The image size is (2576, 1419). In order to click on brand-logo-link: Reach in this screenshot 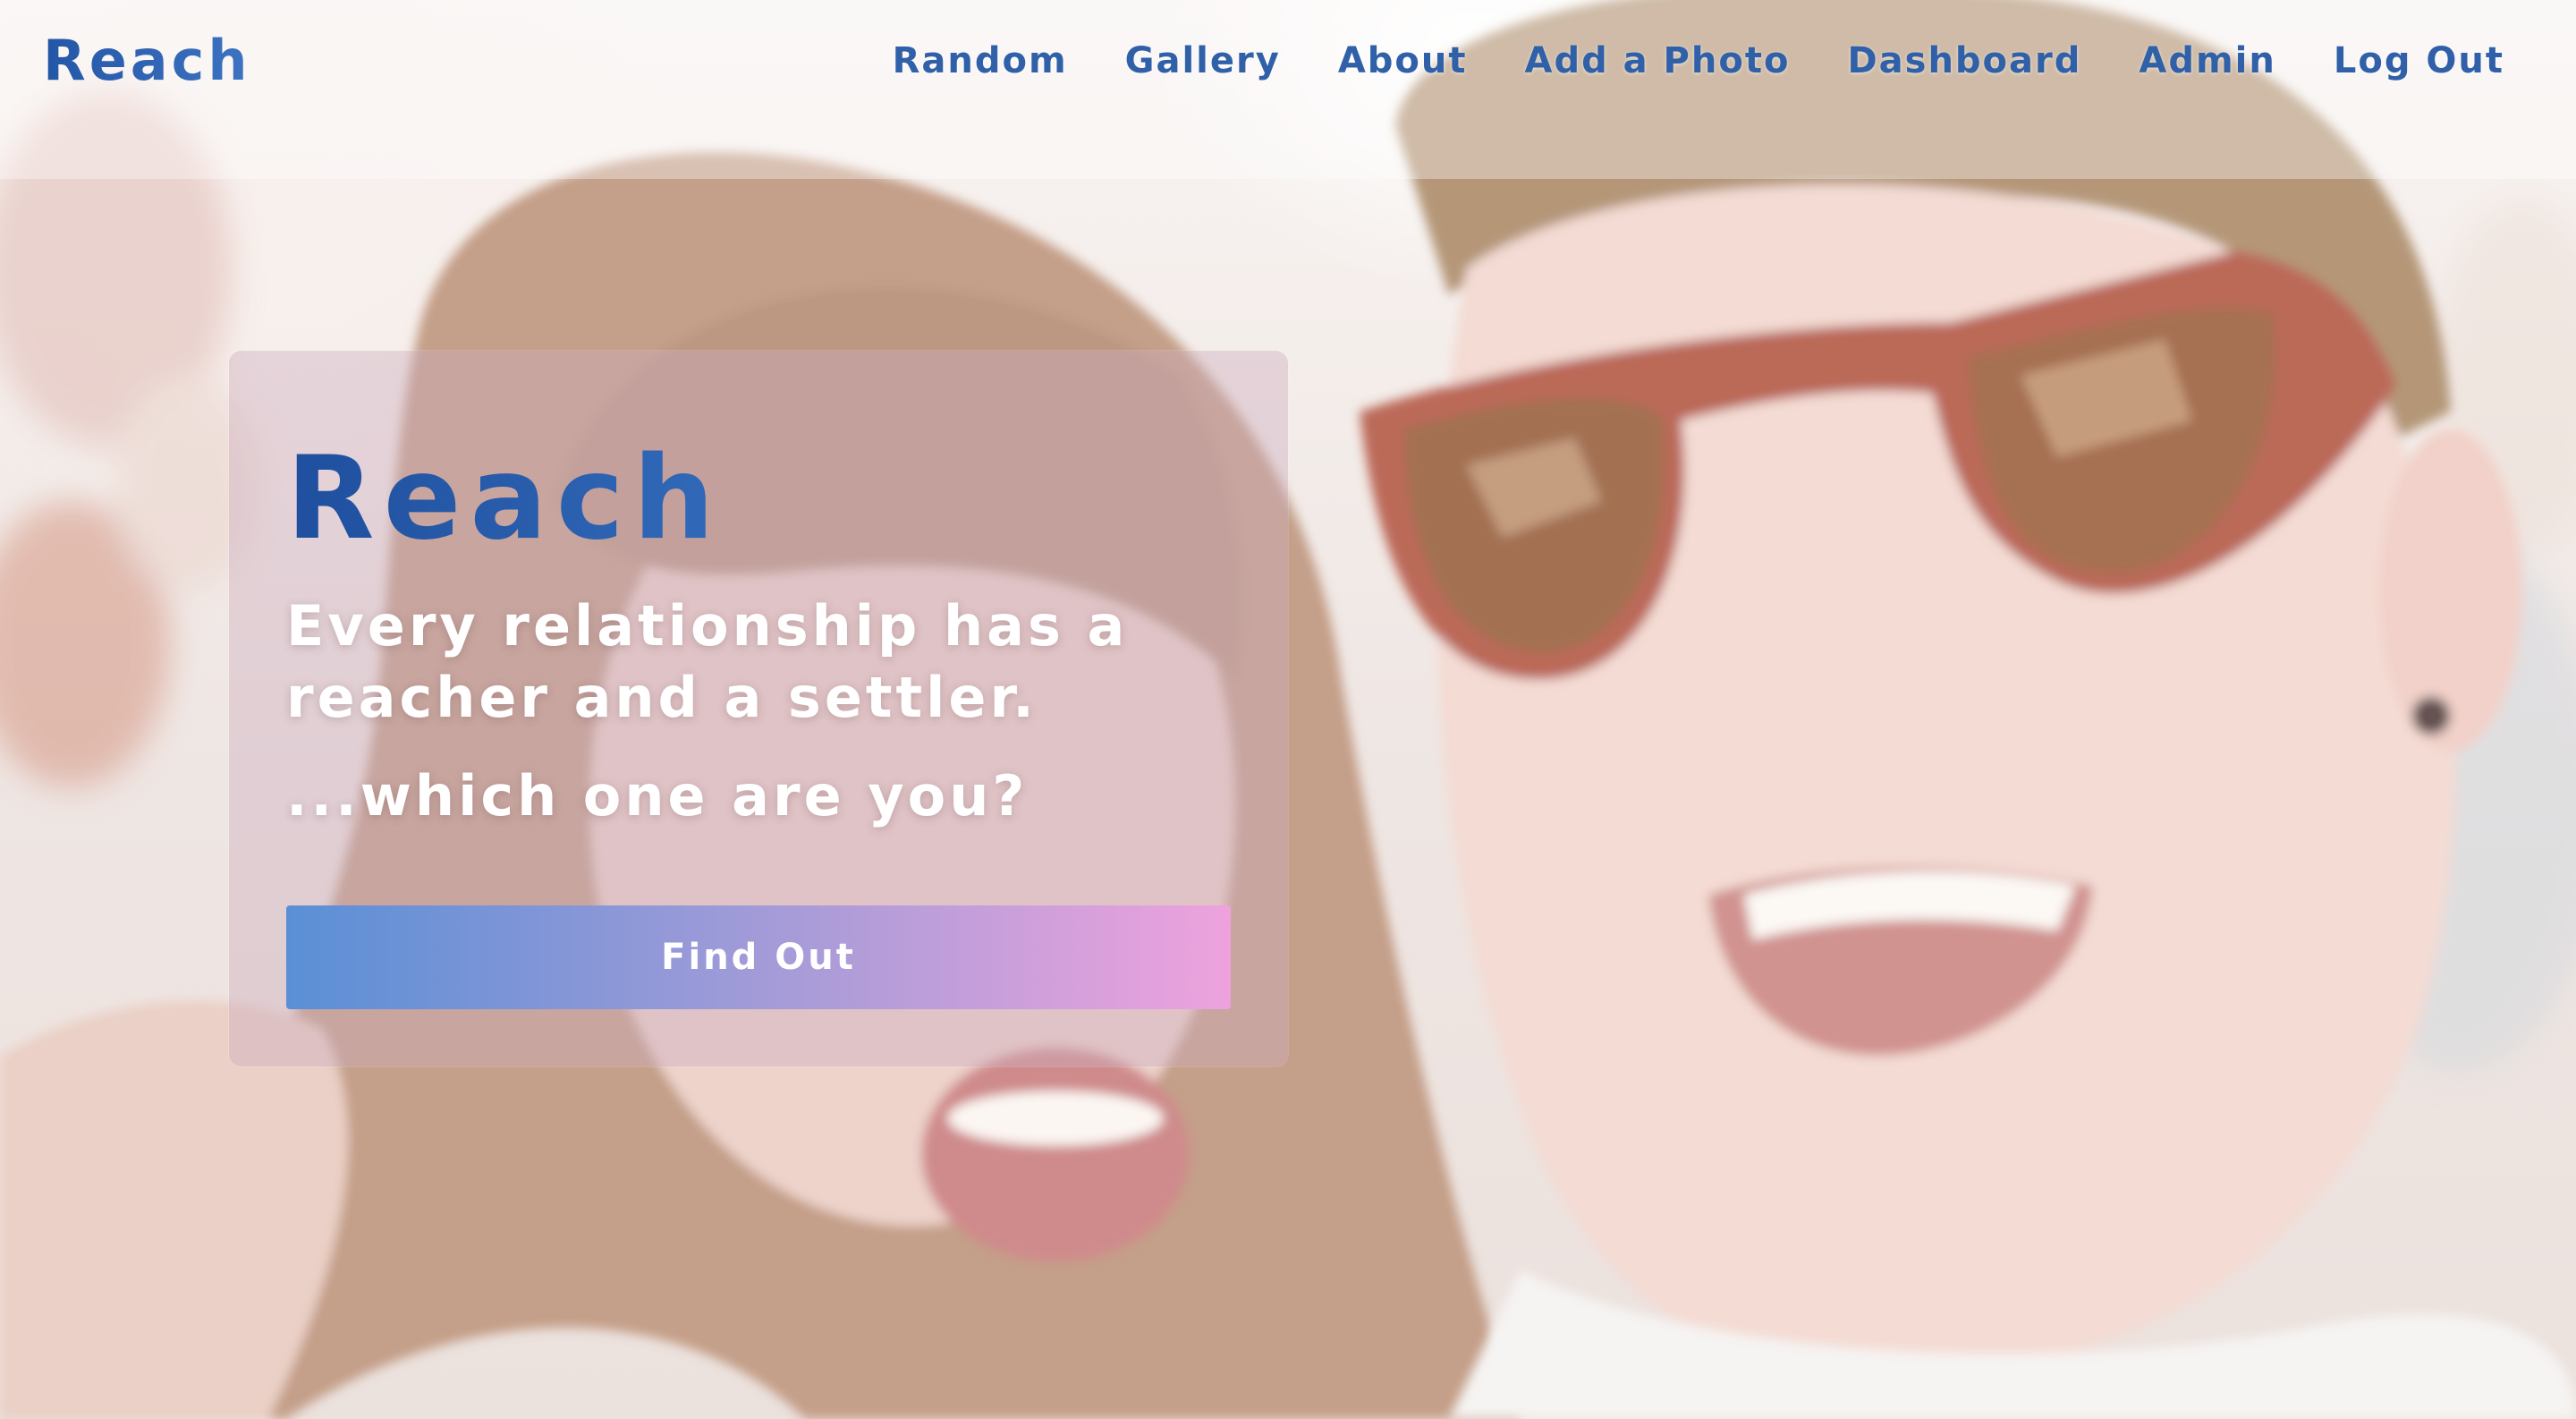, I will do `click(147, 61)`.